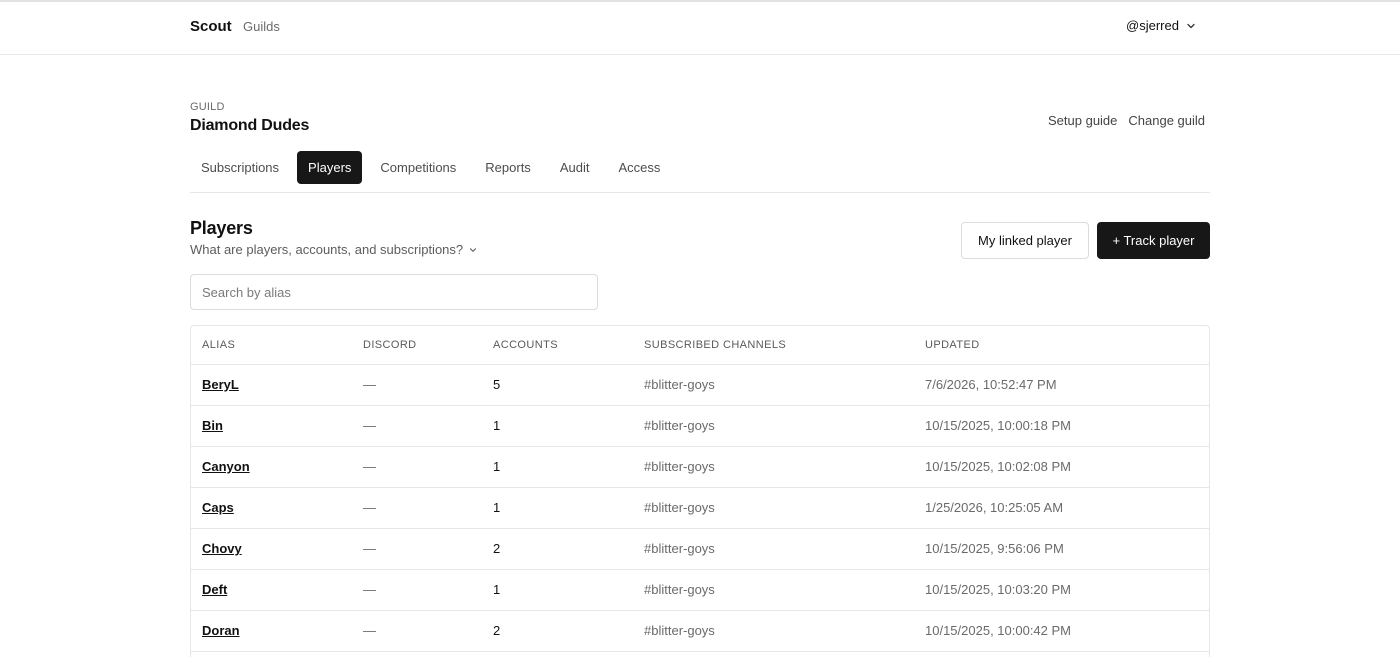 This screenshot has width=1400, height=657. Describe the element at coordinates (1061, 590) in the screenshot. I see `cell-updated: 10/15/2025, 10:03:20 PM` at that location.